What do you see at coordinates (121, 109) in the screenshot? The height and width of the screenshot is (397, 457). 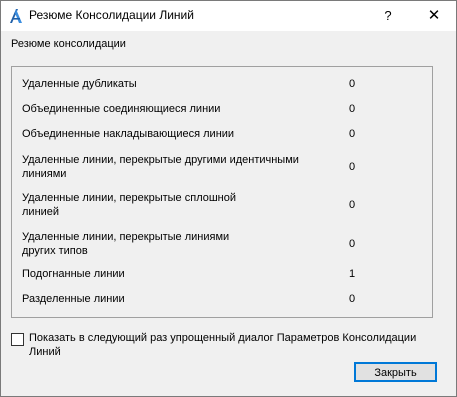 I see `summary-row-label: Объединенные соединяющиеся линии` at bounding box center [121, 109].